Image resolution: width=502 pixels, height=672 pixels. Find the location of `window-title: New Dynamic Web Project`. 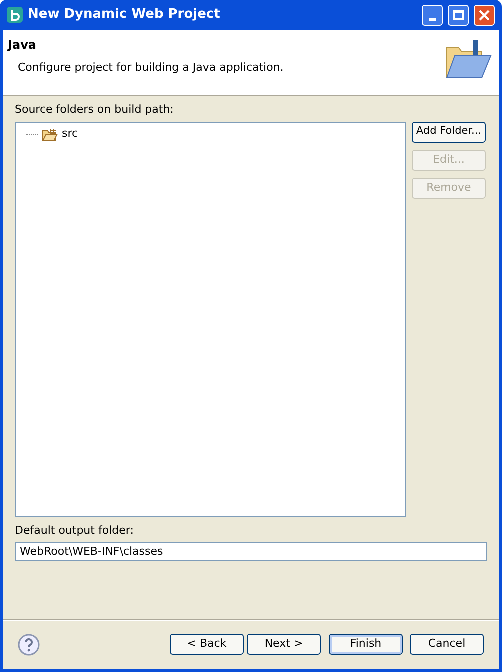

window-title: New Dynamic Web Project is located at coordinates (125, 15).